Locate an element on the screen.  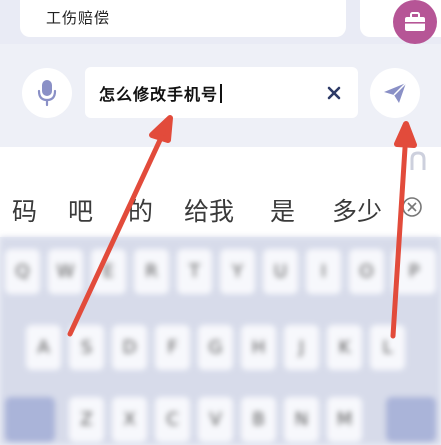
keyboard-key: P is located at coordinates (414, 271).